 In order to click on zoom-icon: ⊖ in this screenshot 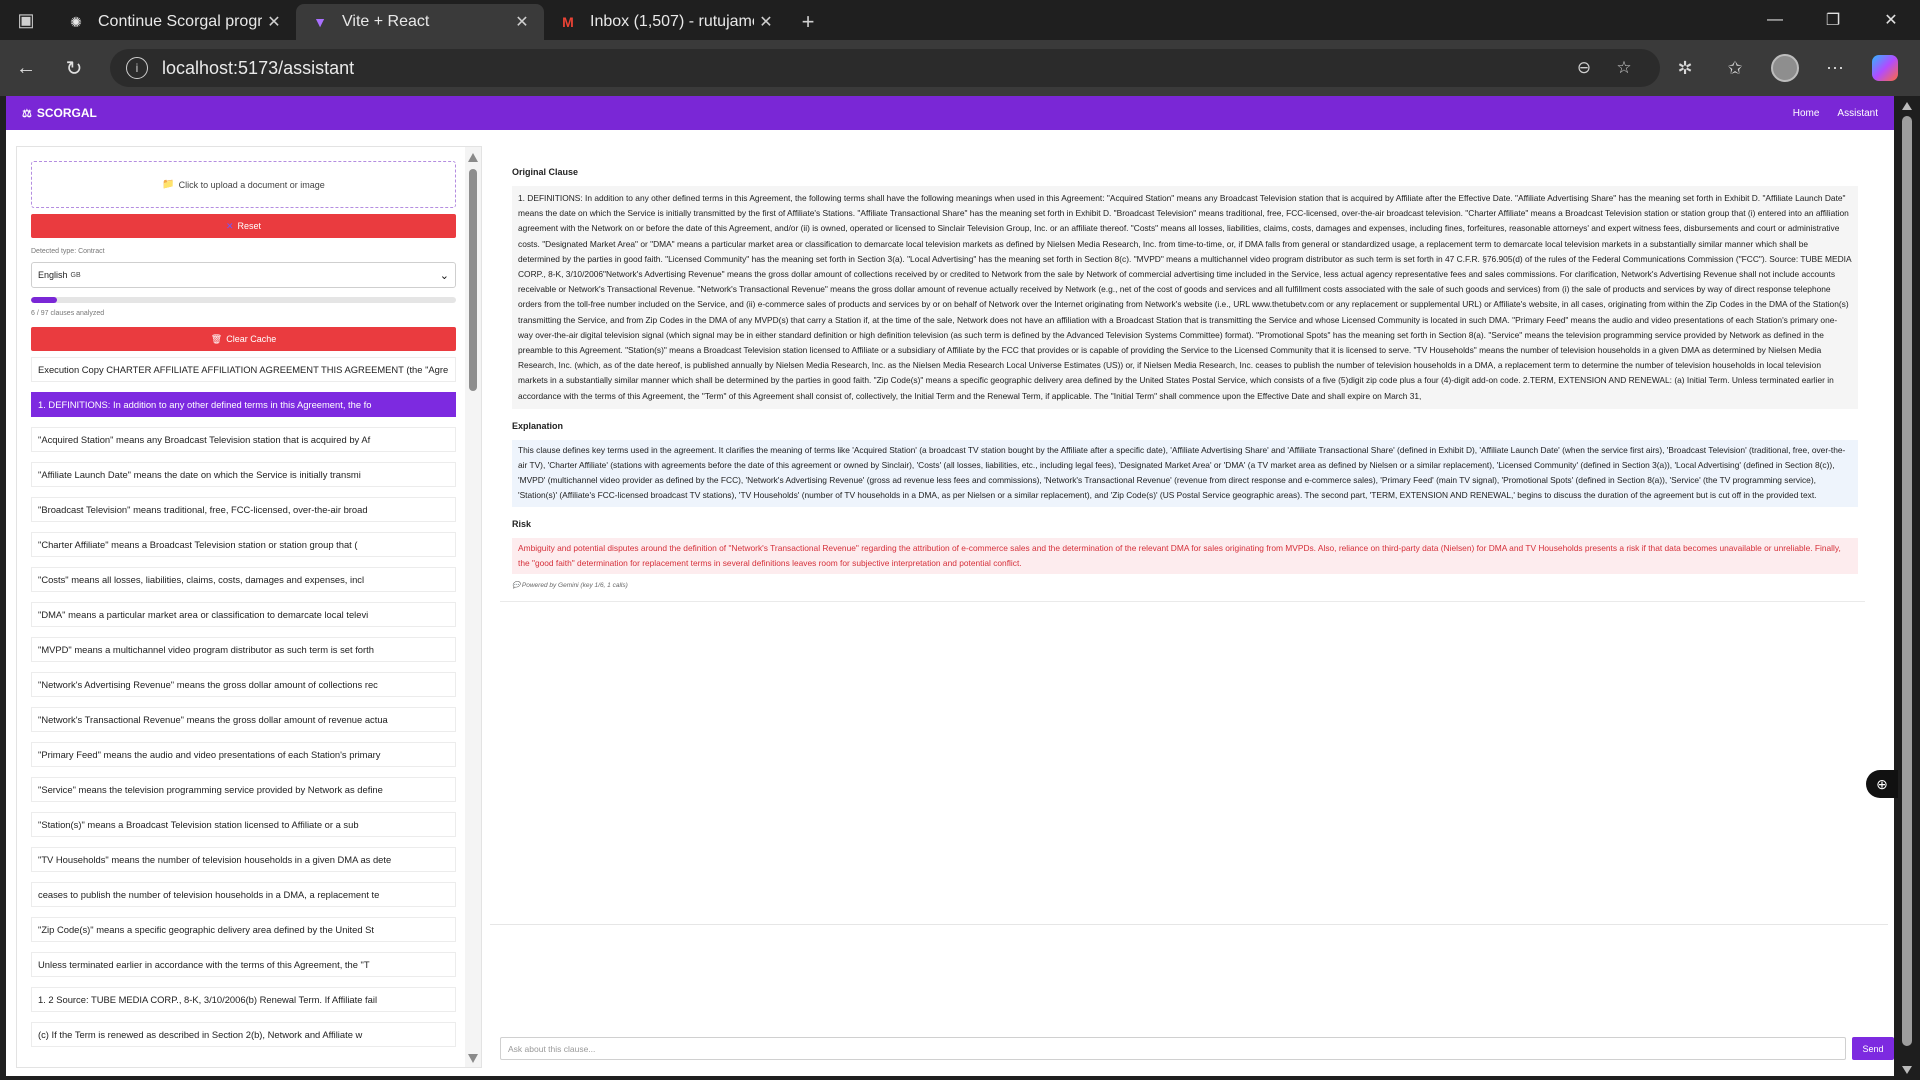, I will do `click(1584, 68)`.